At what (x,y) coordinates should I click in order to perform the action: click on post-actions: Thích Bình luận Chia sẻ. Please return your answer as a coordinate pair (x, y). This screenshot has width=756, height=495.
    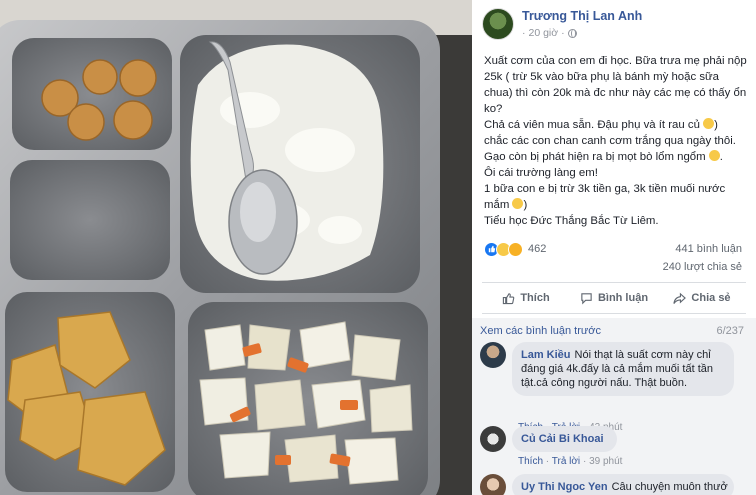
    Looking at the image, I should click on (614, 298).